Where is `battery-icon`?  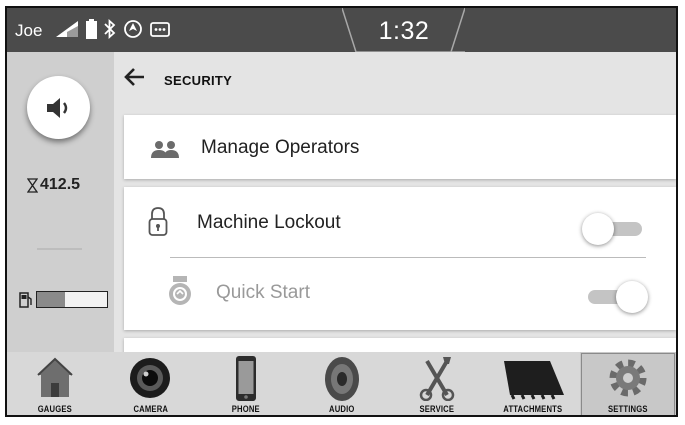
battery-icon is located at coordinates (91, 29).